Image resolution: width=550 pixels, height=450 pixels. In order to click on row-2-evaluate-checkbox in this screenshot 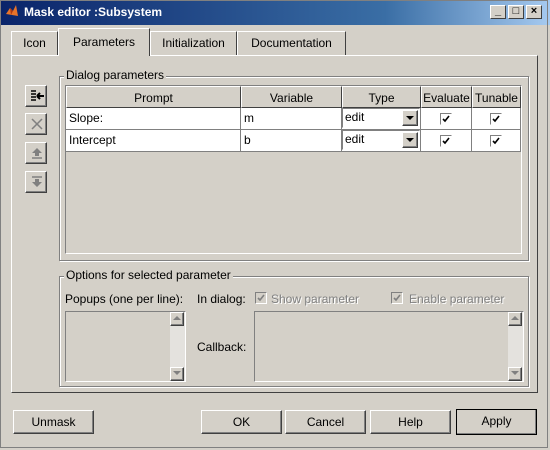, I will do `click(446, 141)`.